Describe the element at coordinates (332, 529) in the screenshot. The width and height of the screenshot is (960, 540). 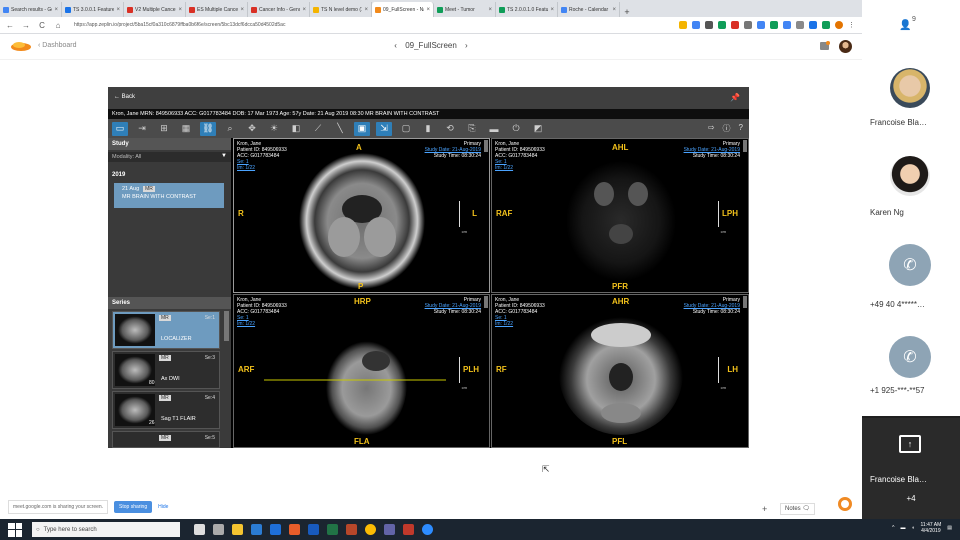
I see `excel-icon` at that location.